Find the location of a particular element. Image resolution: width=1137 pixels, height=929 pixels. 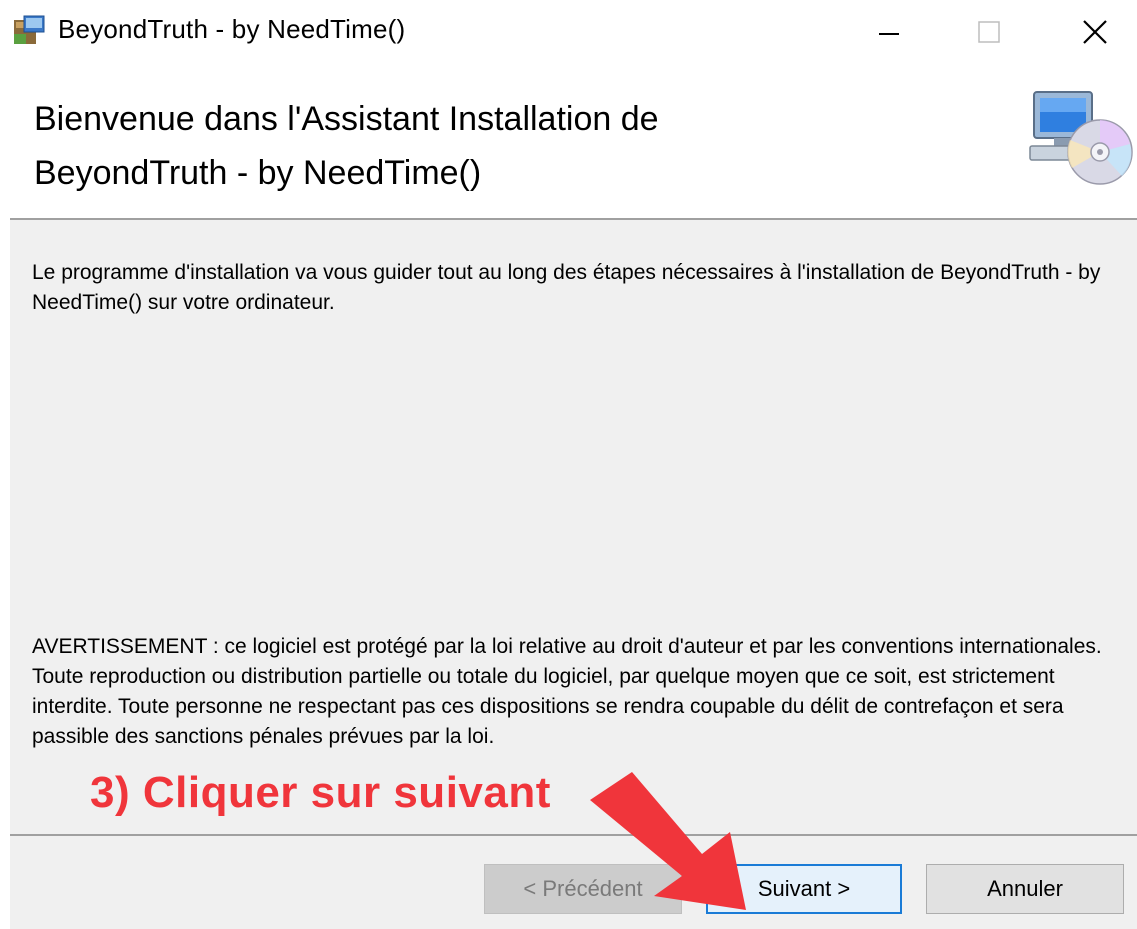

window-title: BeyondTruth - by NeedTime() is located at coordinates (232, 29).